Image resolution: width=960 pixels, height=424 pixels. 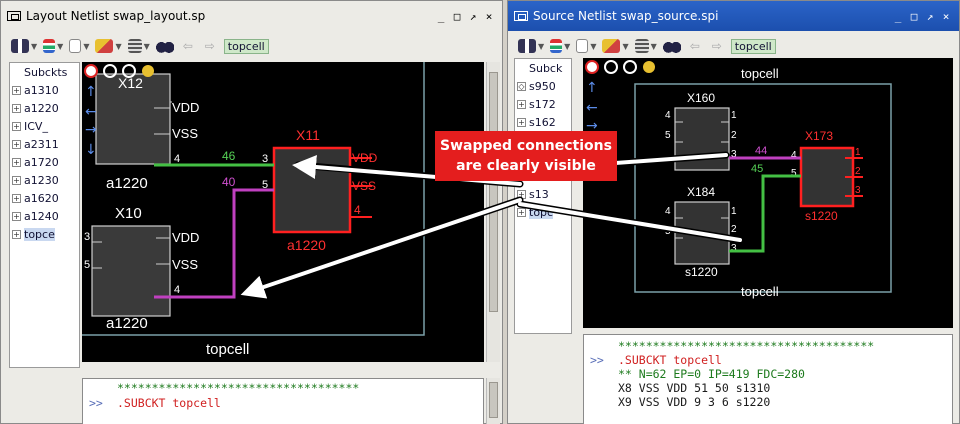 I want to click on instance-x173: X173 s1220 4 5 1 2 3, so click(x=827, y=176).